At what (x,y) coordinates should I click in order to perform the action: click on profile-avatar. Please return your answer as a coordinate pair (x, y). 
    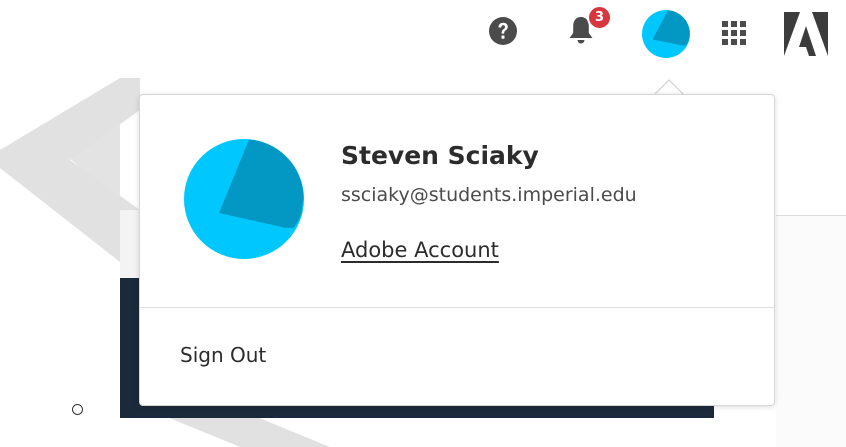
    Looking at the image, I should click on (244, 199).